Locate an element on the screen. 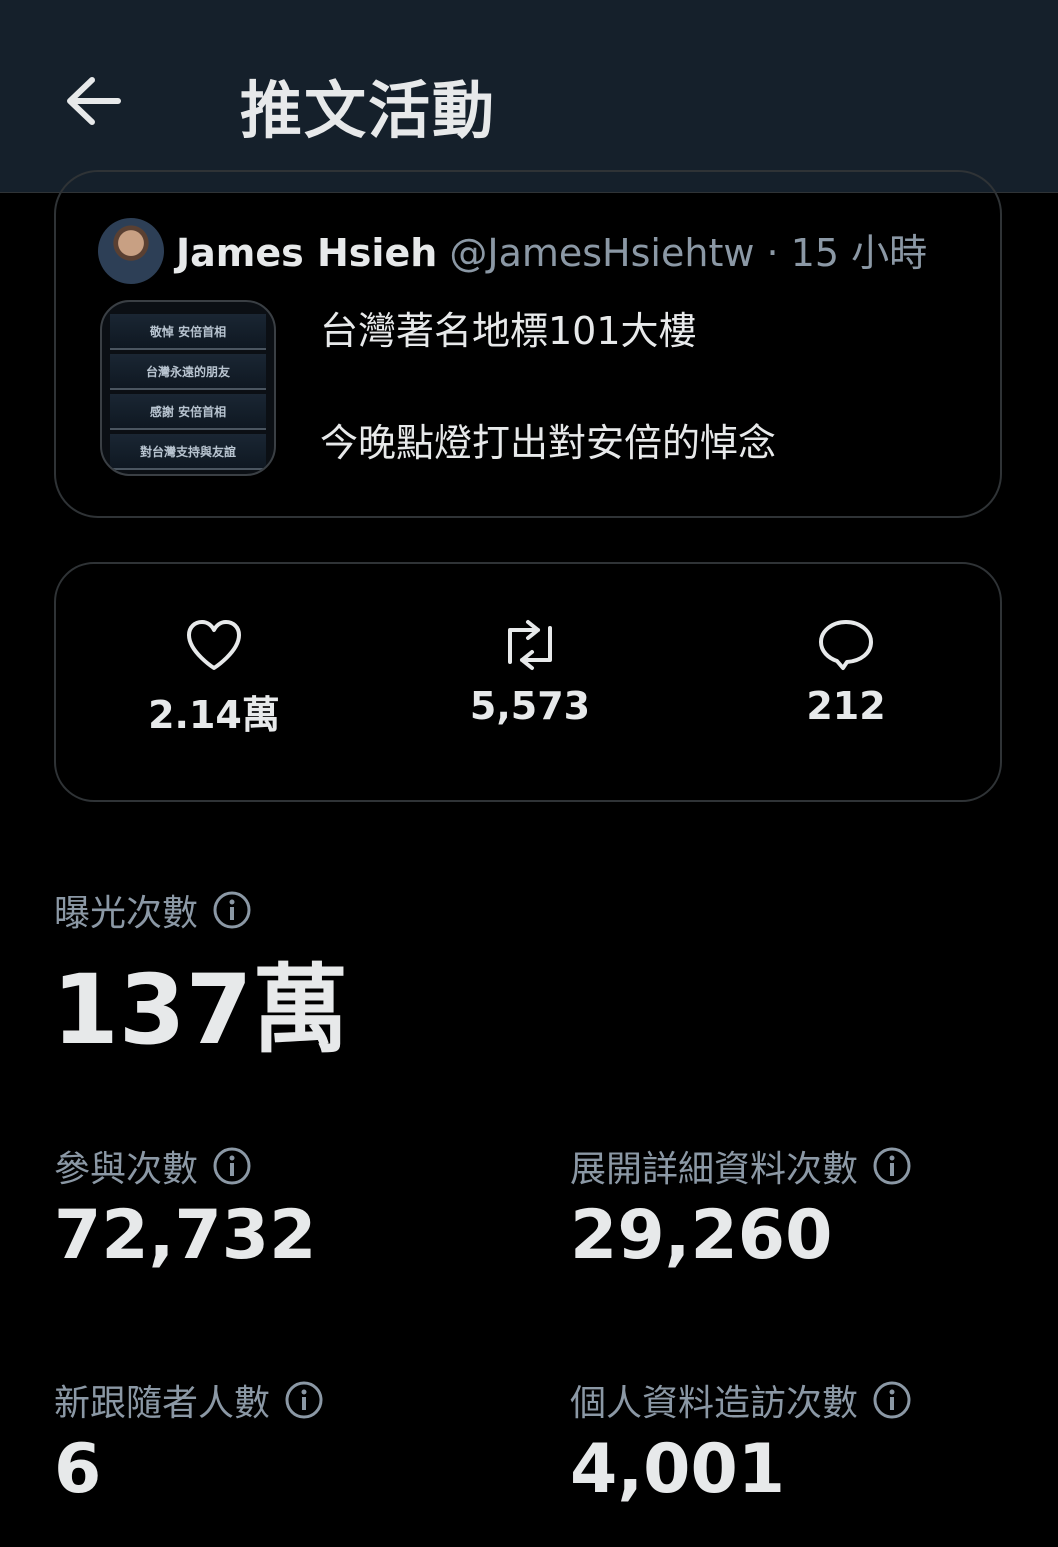 Image resolution: width=1058 pixels, height=1547 pixels. tweet-text-line: 今晚點燈打出對安倍的悼念 is located at coordinates (548, 443).